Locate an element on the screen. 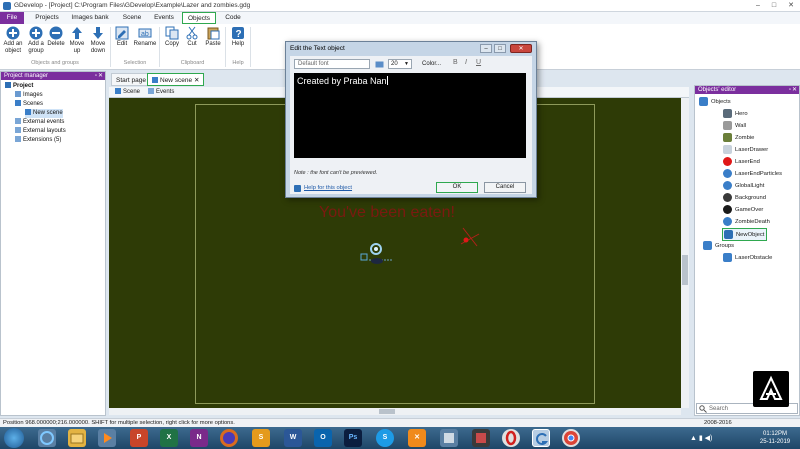 Image resolution: width=800 pixels, height=449 pixels. maximize-button: □ is located at coordinates (774, 5).